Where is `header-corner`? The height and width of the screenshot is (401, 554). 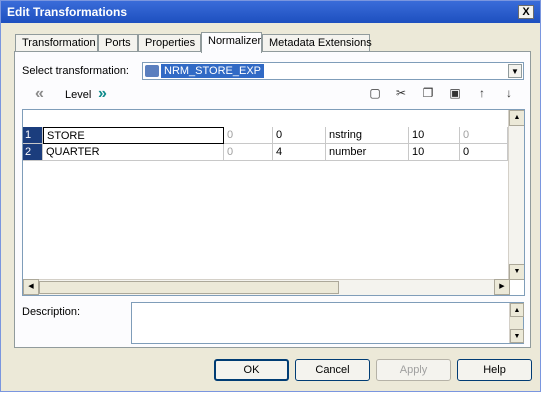 header-corner is located at coordinates (33, 118).